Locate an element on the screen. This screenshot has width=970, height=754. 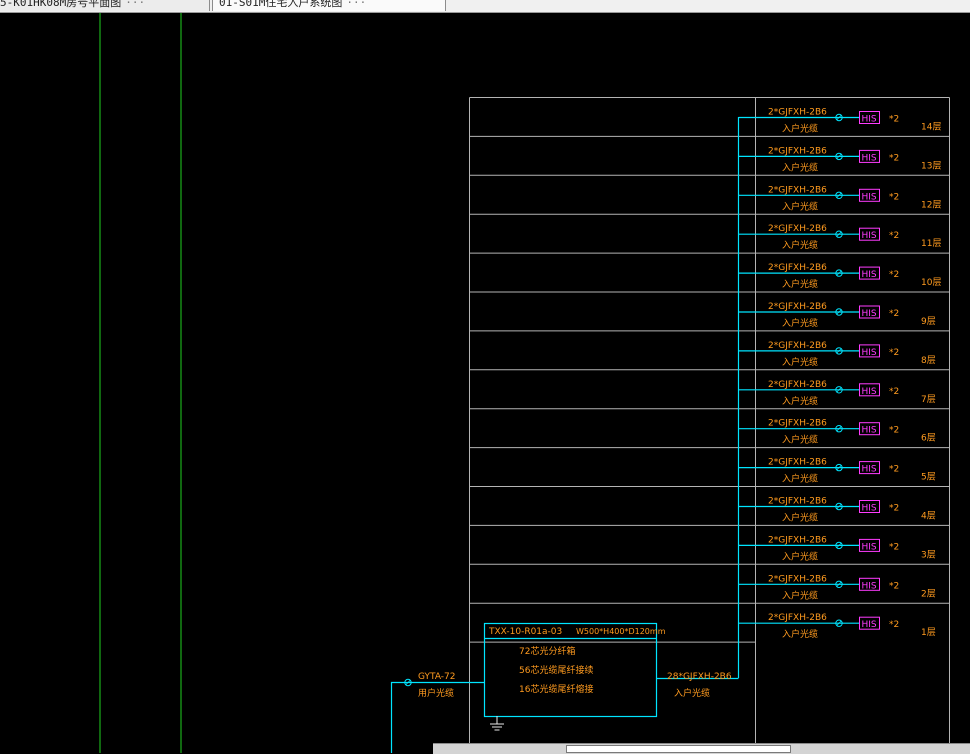
floor-label: 4层 is located at coordinates (928, 516).